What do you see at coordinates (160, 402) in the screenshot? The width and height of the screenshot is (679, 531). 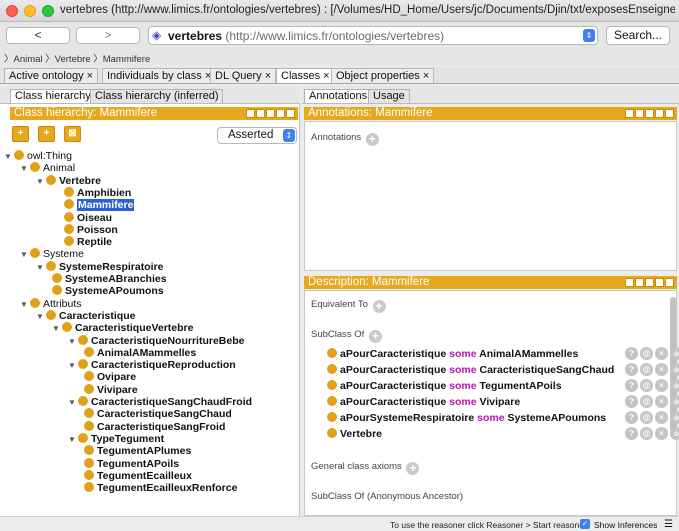 I see `tree-node-caracteristiquesangchaudfroid: ▼ CaracteristiqueSangChaudFroid` at bounding box center [160, 402].